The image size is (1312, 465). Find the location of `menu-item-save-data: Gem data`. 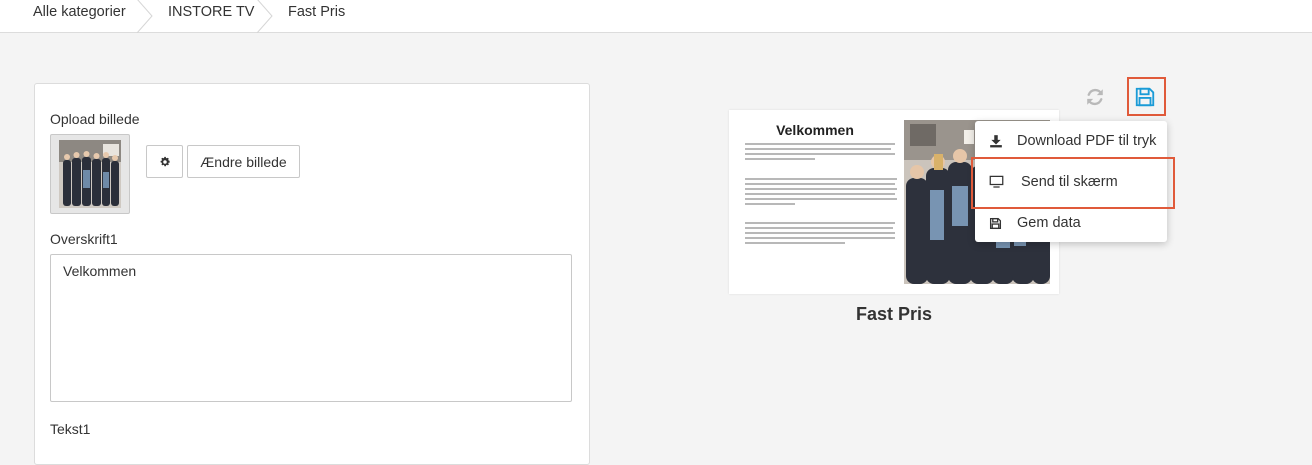

menu-item-save-data: Gem data is located at coordinates (1071, 223).